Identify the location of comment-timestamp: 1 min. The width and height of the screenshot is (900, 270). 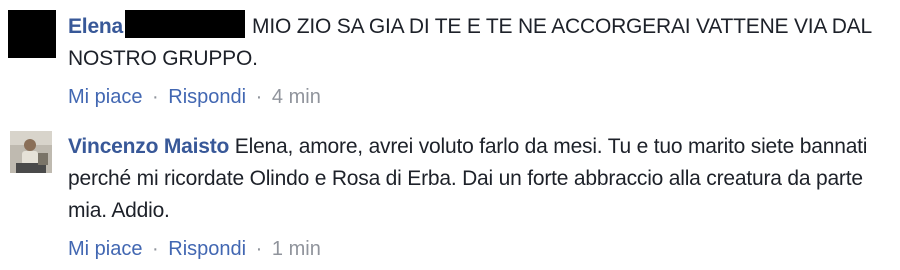
(296, 249).